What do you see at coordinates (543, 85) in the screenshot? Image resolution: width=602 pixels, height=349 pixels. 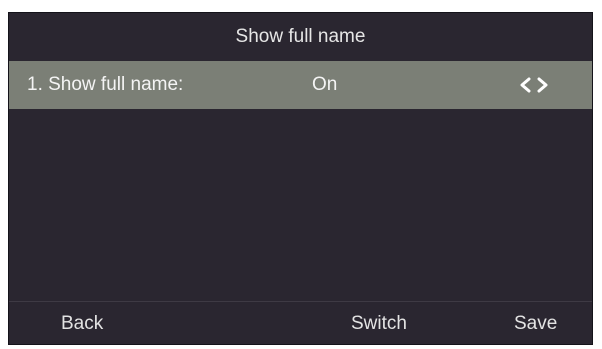 I see `right-arrow-icon` at bounding box center [543, 85].